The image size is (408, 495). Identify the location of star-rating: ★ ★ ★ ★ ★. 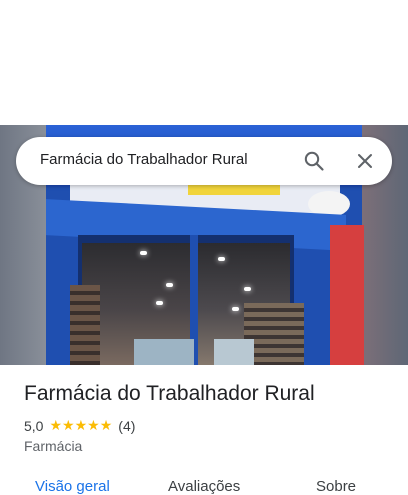
(80, 426).